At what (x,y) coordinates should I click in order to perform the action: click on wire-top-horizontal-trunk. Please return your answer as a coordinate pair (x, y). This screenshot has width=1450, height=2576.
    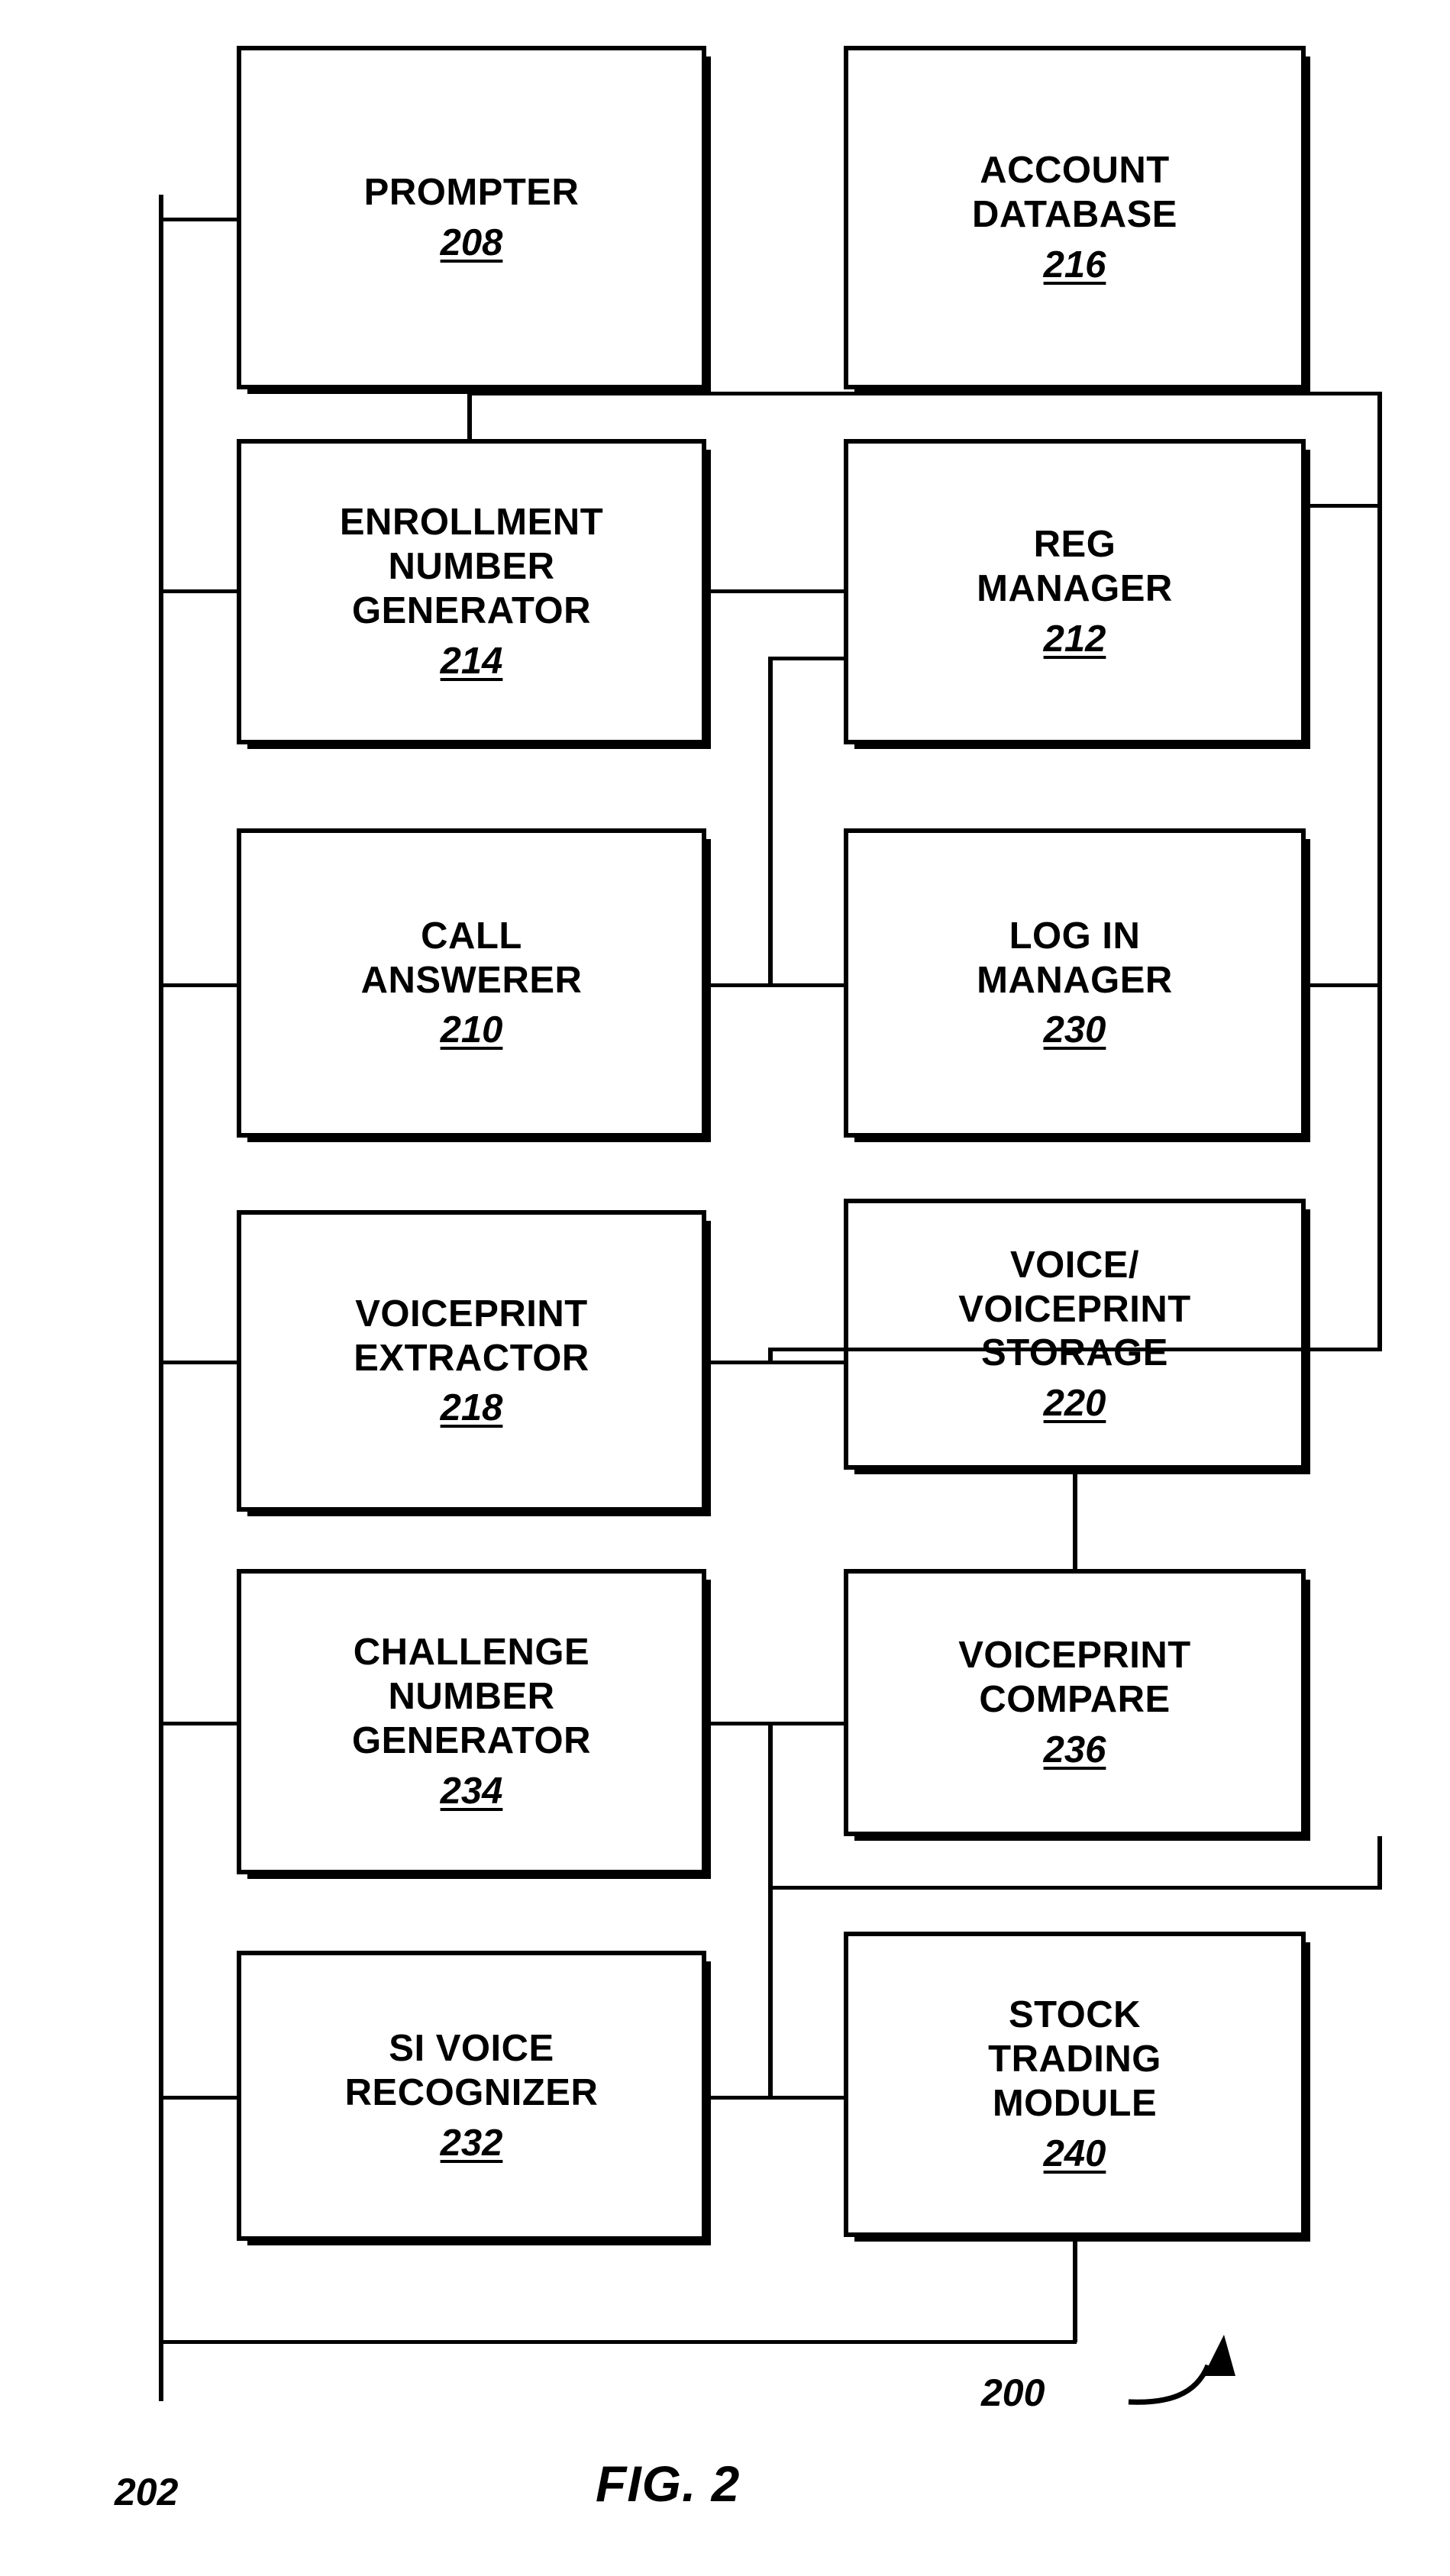
    Looking at the image, I should click on (924, 393).